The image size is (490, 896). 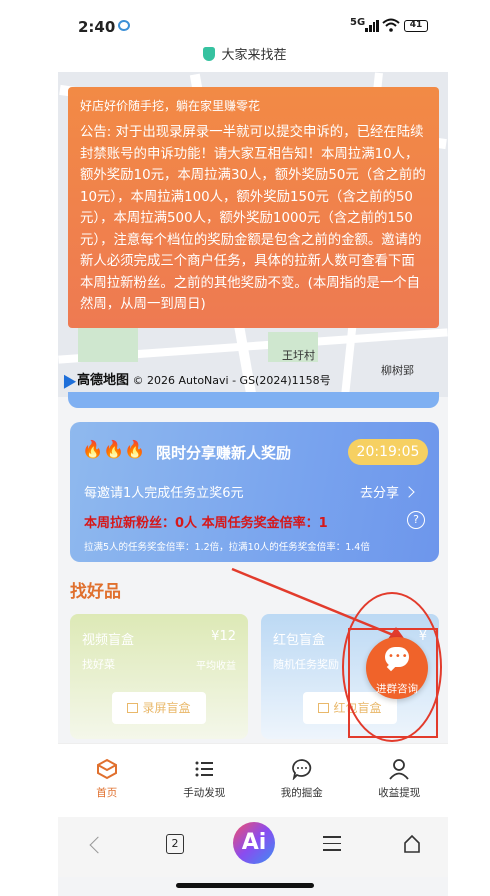 I want to click on share-rule-text: 每邀请1人完成任务立奖6元, so click(x=164, y=493).